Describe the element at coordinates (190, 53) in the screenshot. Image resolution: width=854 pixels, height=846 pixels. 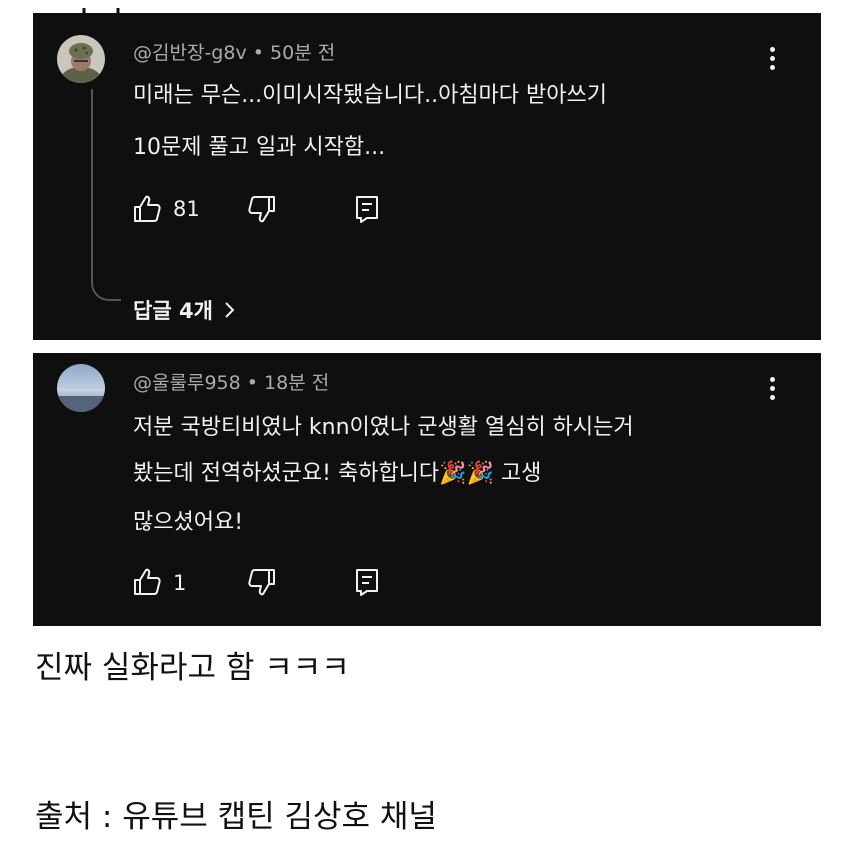
I see `comment-author: @김반장-g8v` at that location.